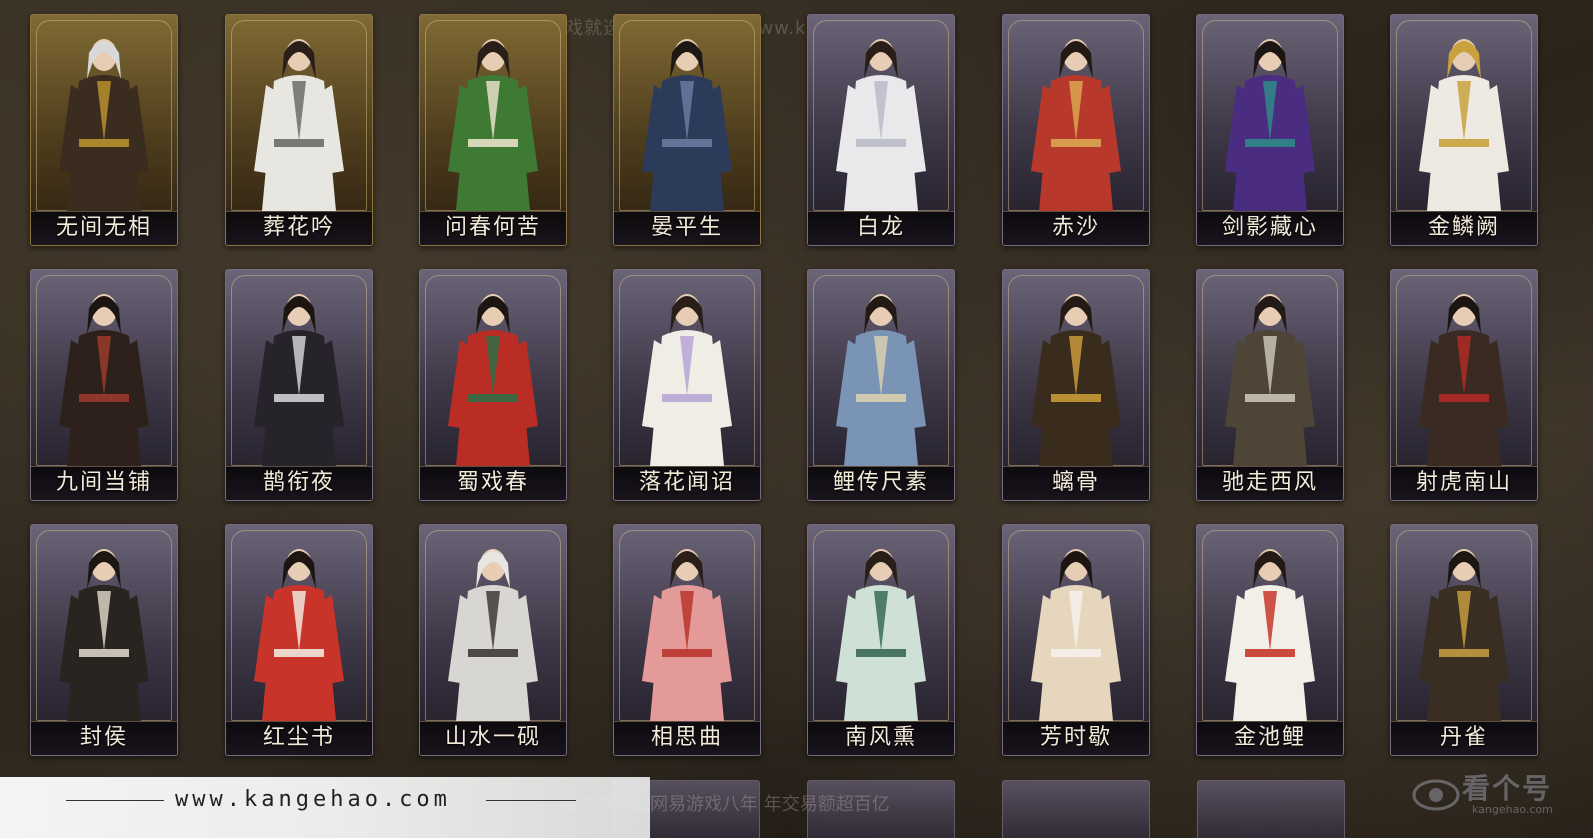  I want to click on outfit-card: 山水一砚, so click(493, 640).